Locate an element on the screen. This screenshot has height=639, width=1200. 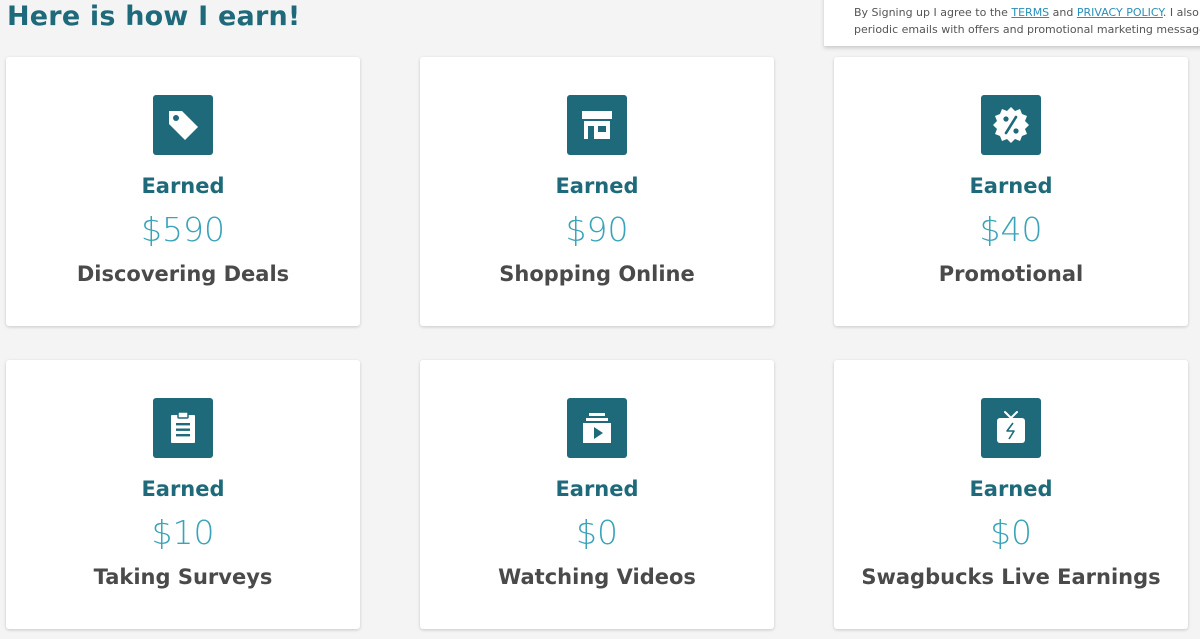
terms-suffix-text: . I also ag is located at coordinates (1181, 12).